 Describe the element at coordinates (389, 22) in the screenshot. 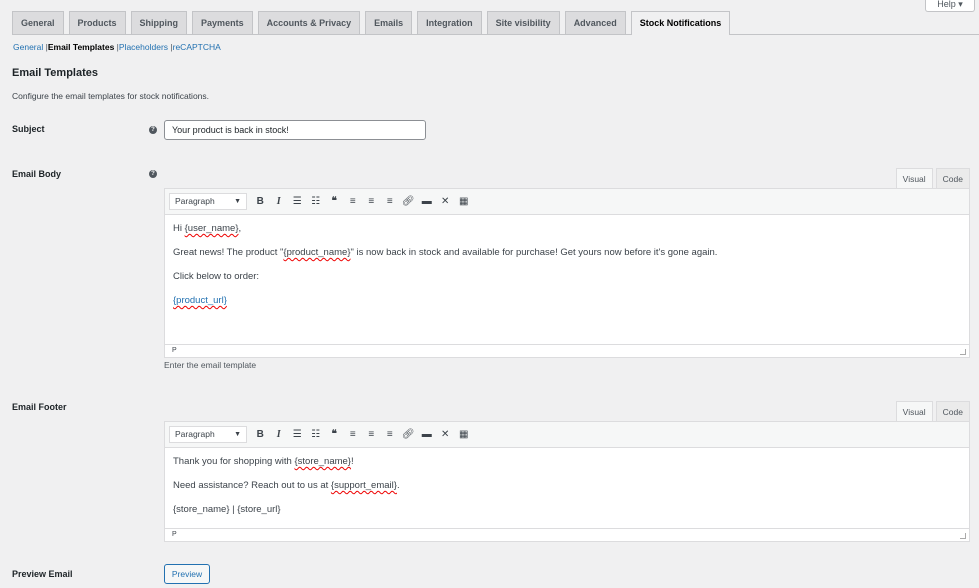

I see `tab-emails: Emails` at that location.